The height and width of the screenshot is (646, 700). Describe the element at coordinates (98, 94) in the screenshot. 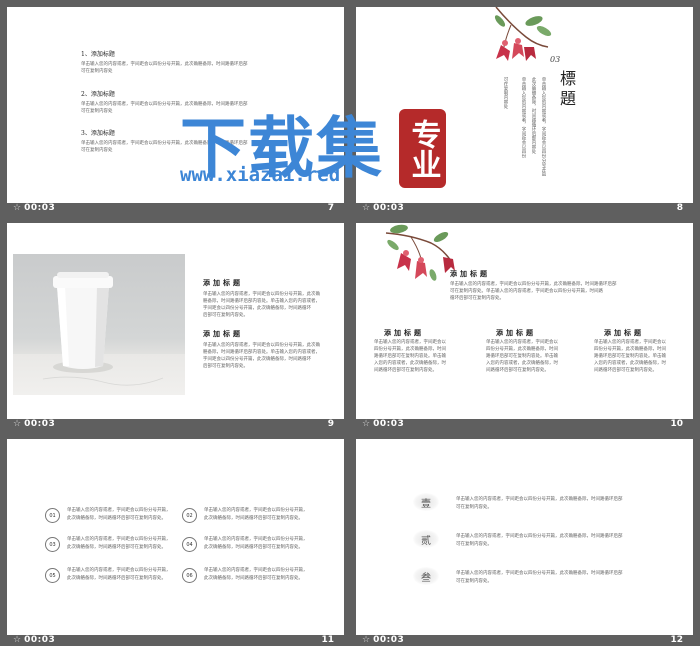

I see `item-title: 2、添加标题` at that location.